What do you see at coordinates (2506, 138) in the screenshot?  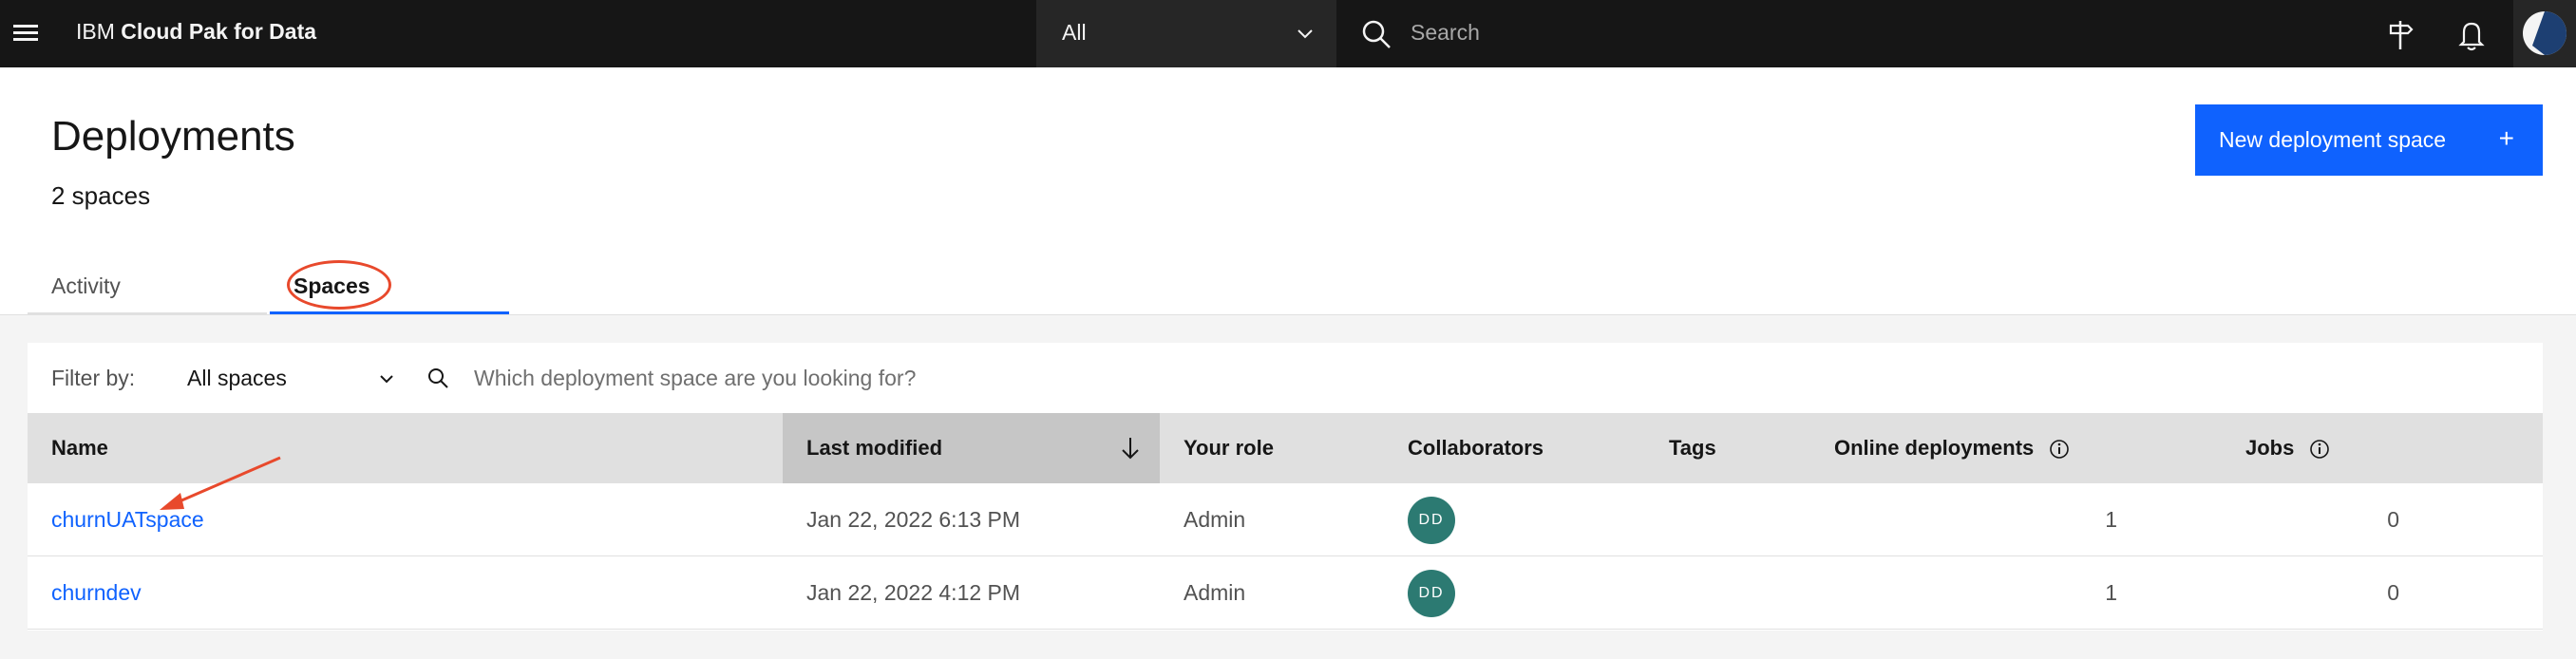 I see `add-icon: +` at bounding box center [2506, 138].